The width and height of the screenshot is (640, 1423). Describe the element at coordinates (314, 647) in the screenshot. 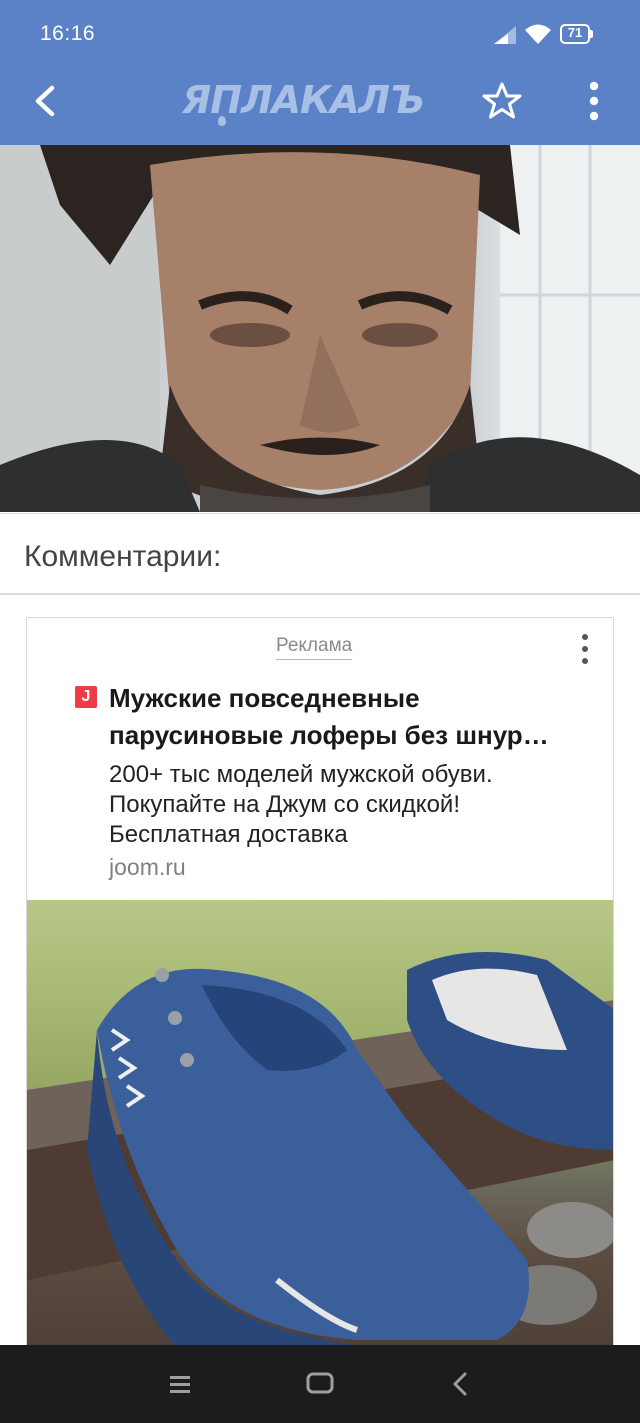

I see `ad-label: Реклама` at that location.